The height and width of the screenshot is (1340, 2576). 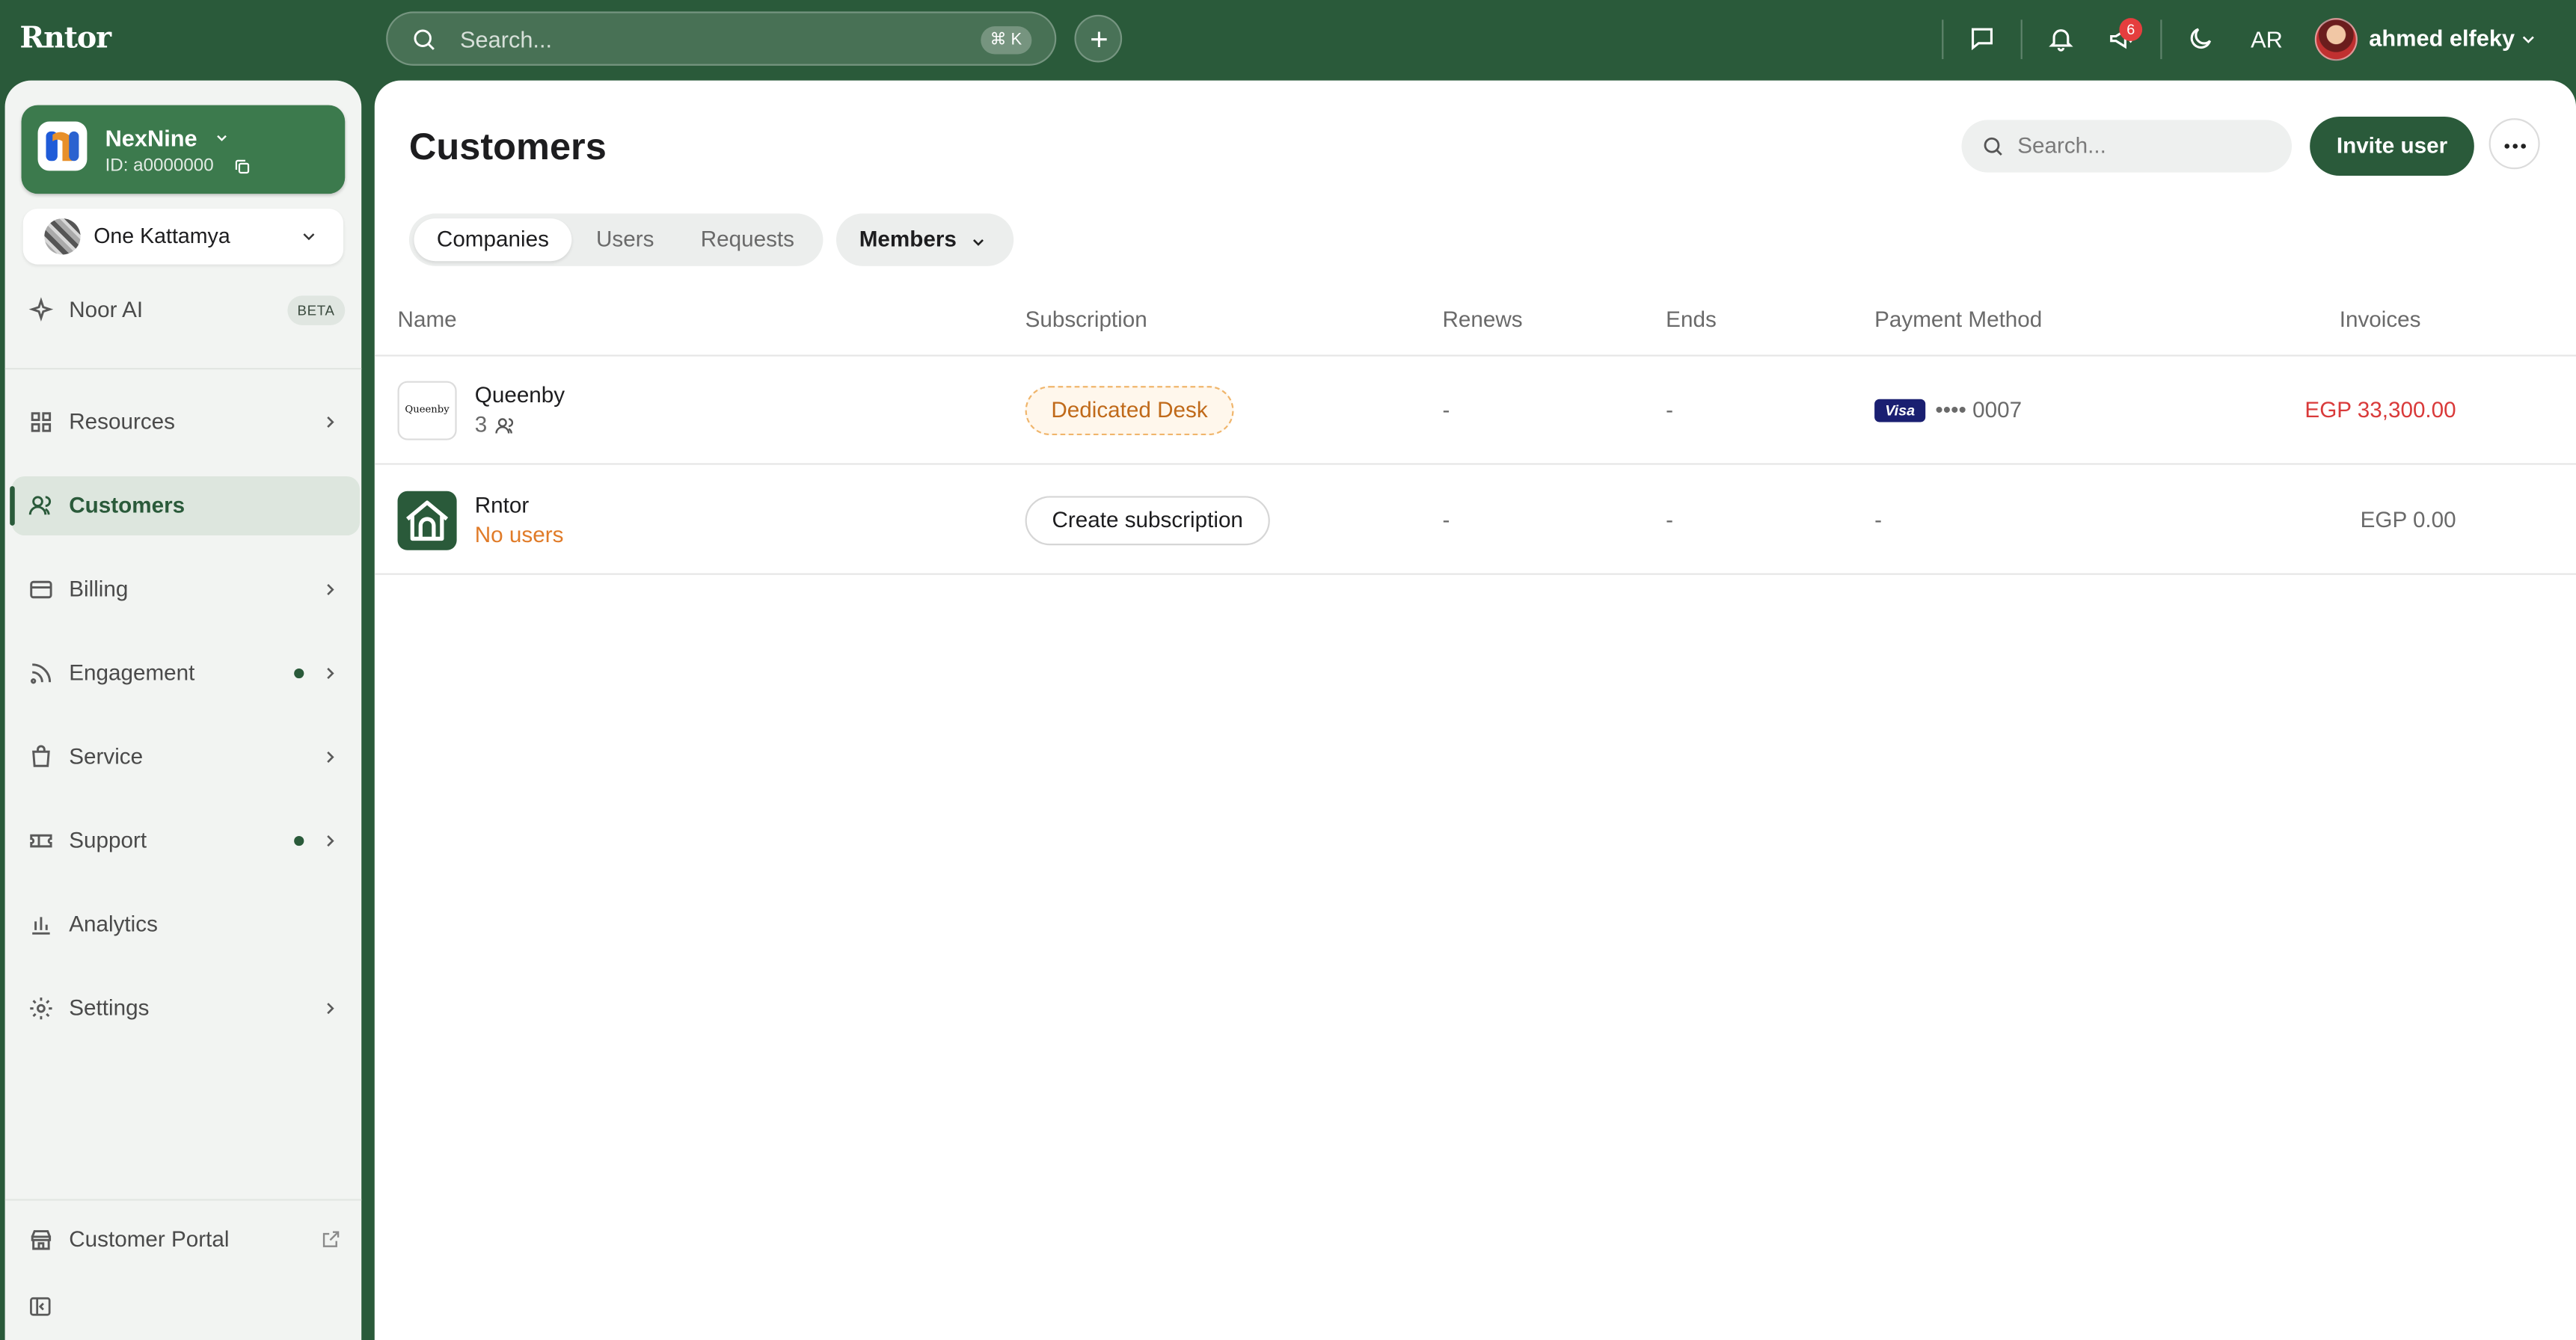 I want to click on more-horizontal-icon, so click(x=2515, y=146).